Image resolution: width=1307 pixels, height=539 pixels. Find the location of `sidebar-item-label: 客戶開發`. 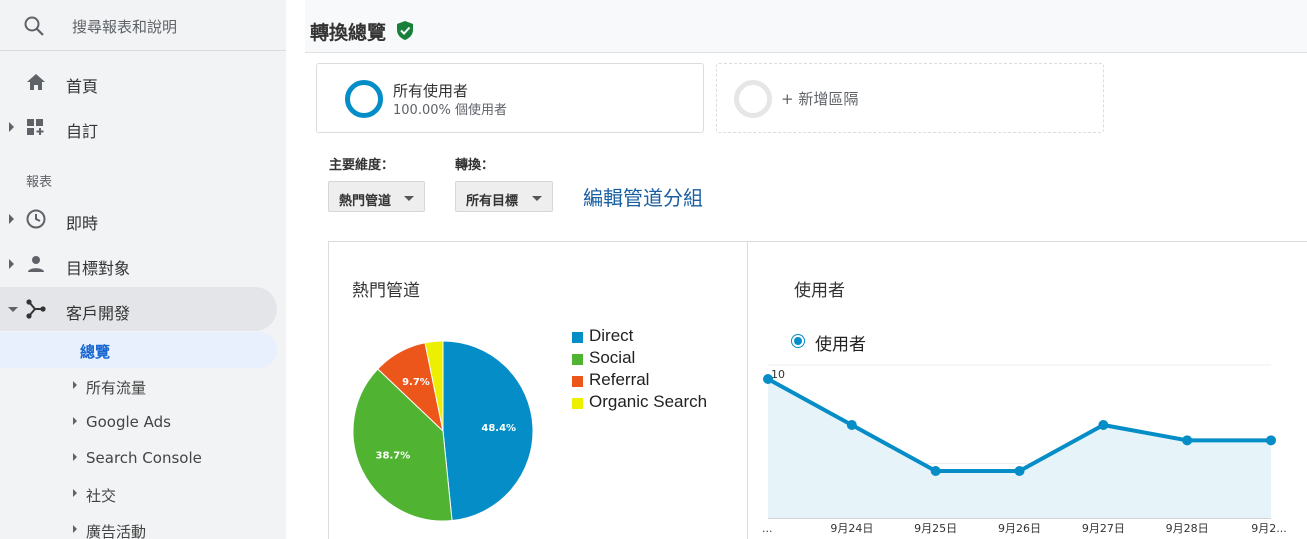

sidebar-item-label: 客戶開發 is located at coordinates (98, 313).